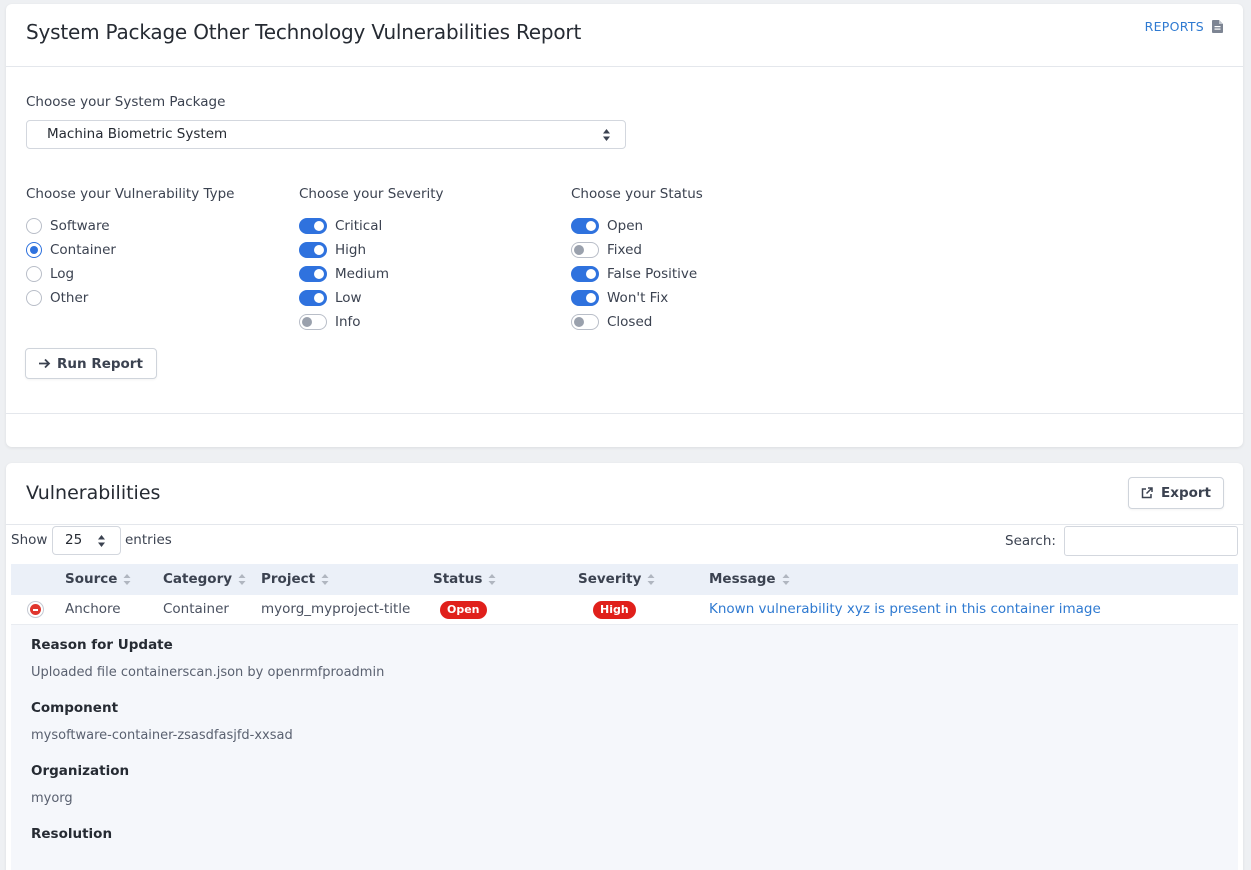 Image resolution: width=1251 pixels, height=870 pixels. What do you see at coordinates (637, 194) in the screenshot?
I see `status-label: Choose your Status` at bounding box center [637, 194].